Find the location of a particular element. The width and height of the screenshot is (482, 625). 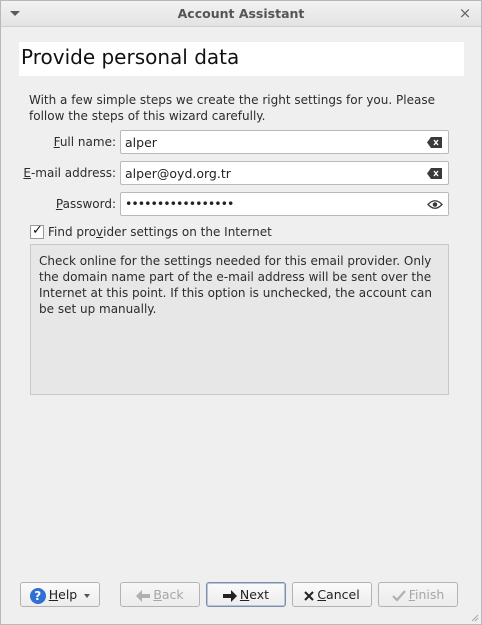

arrow-left-icon is located at coordinates (143, 595).